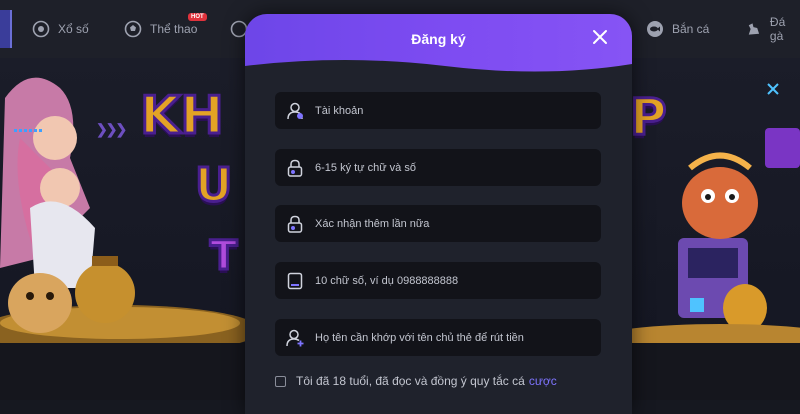  What do you see at coordinates (133, 29) in the screenshot?
I see `sports-icon` at bounding box center [133, 29].